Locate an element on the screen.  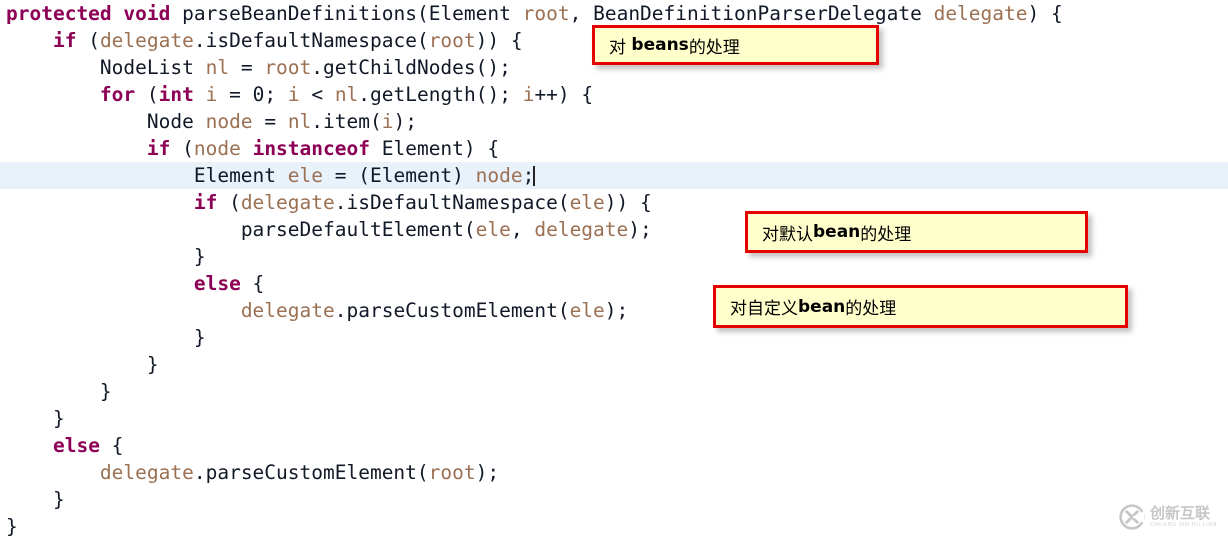
annotation-callout-custom-bean: 对自定义 bean 的处理 is located at coordinates (920, 306).